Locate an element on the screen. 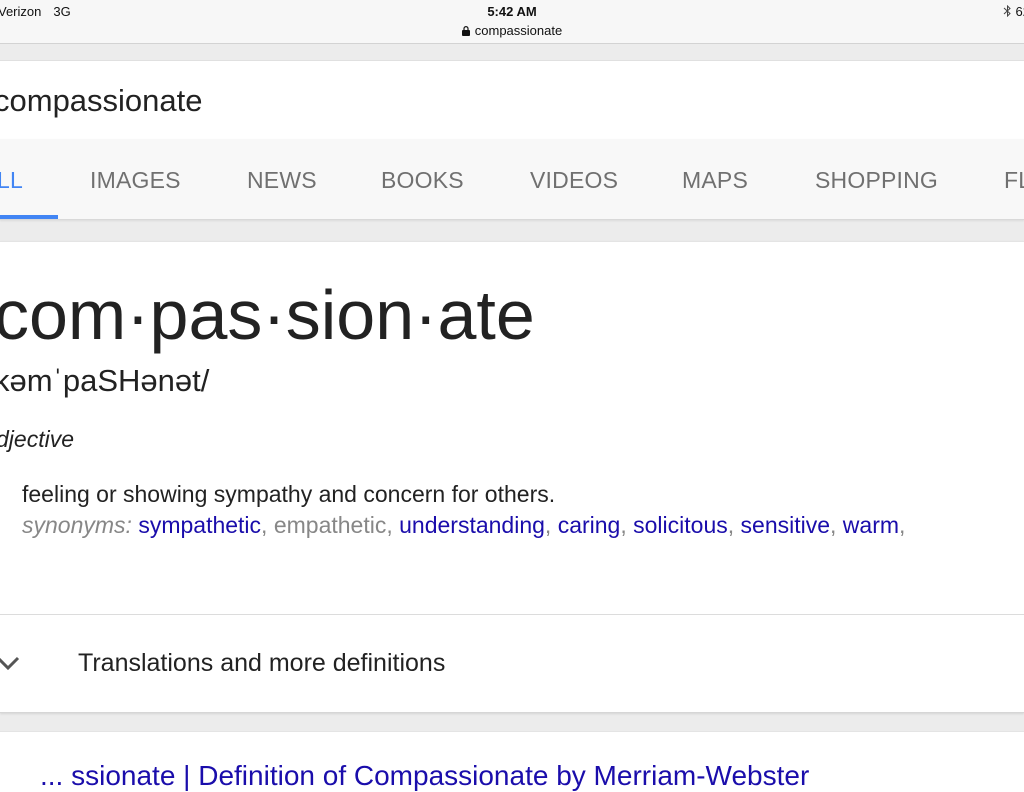  tab-books: BOOKS is located at coordinates (422, 180).